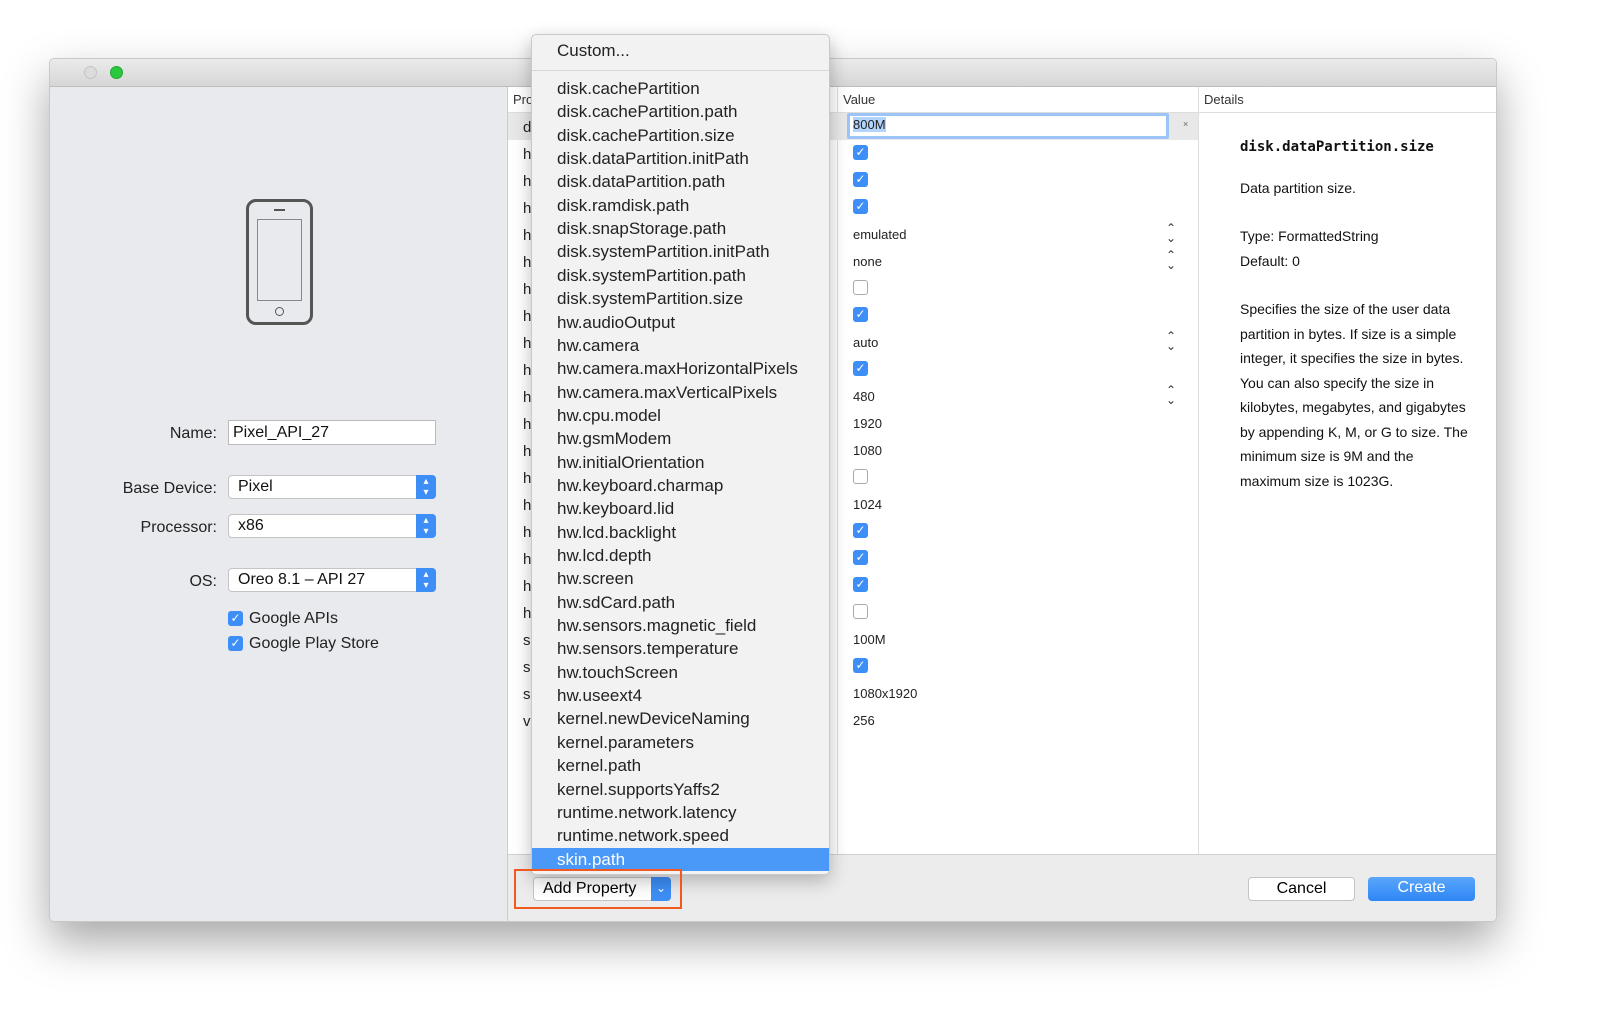 The image size is (1600, 1017). Describe the element at coordinates (680, 532) in the screenshot. I see `menu-item: hw.lcd.backlight` at that location.